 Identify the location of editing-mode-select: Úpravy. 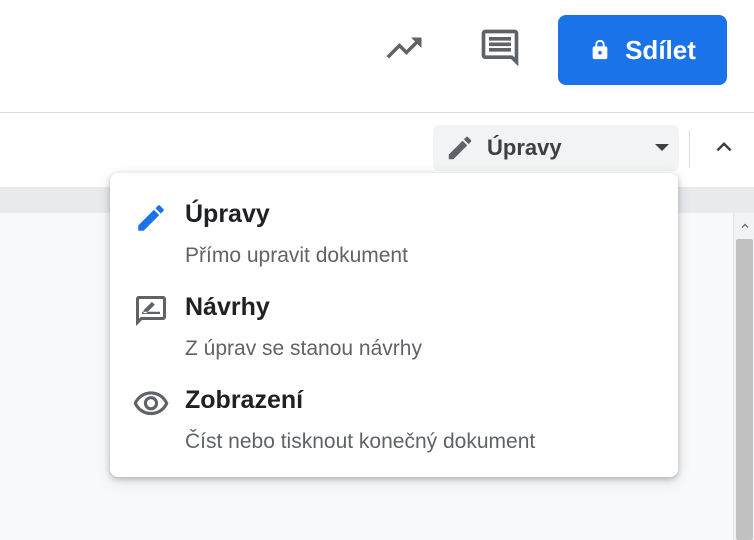
(556, 148).